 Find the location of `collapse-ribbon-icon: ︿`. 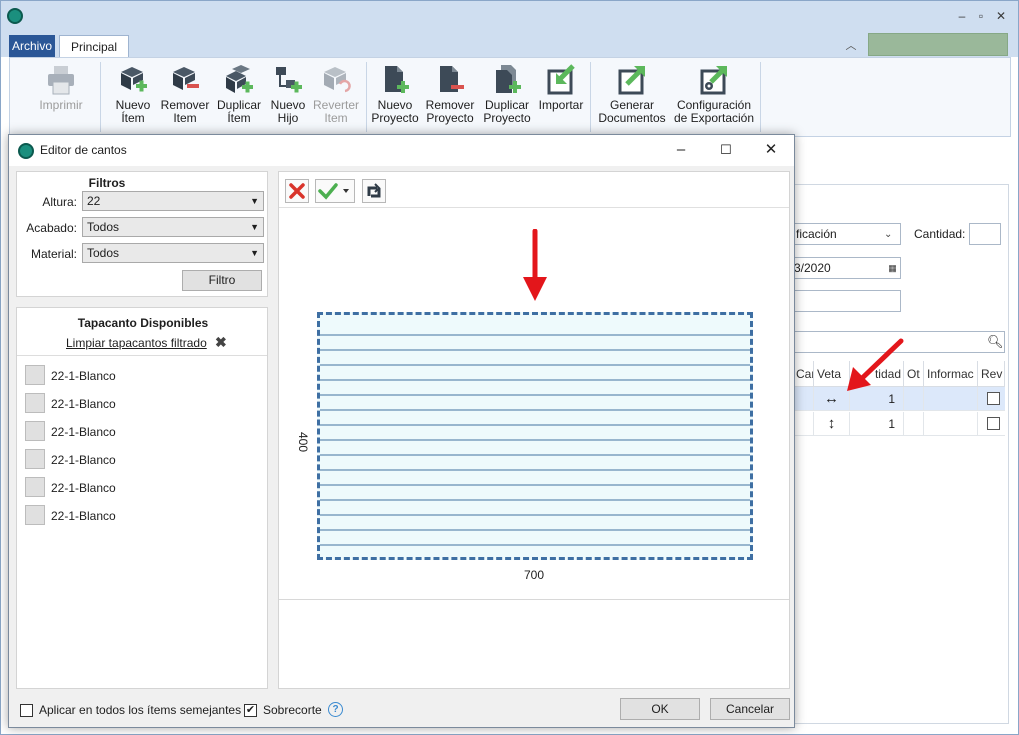

collapse-ribbon-icon: ︿ is located at coordinates (851, 44).